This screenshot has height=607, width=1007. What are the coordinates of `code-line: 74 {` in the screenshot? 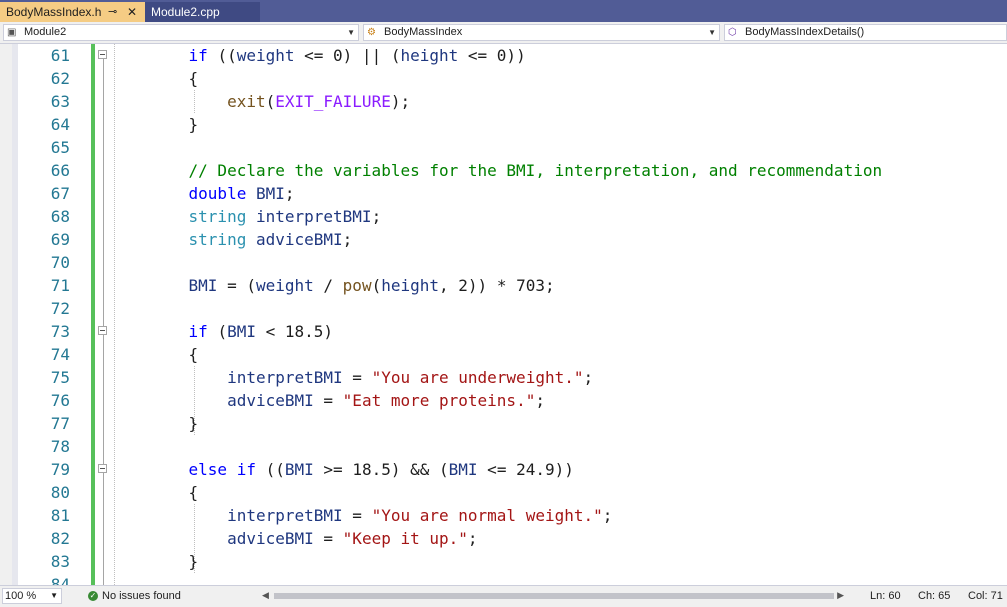 It's located at (503, 354).